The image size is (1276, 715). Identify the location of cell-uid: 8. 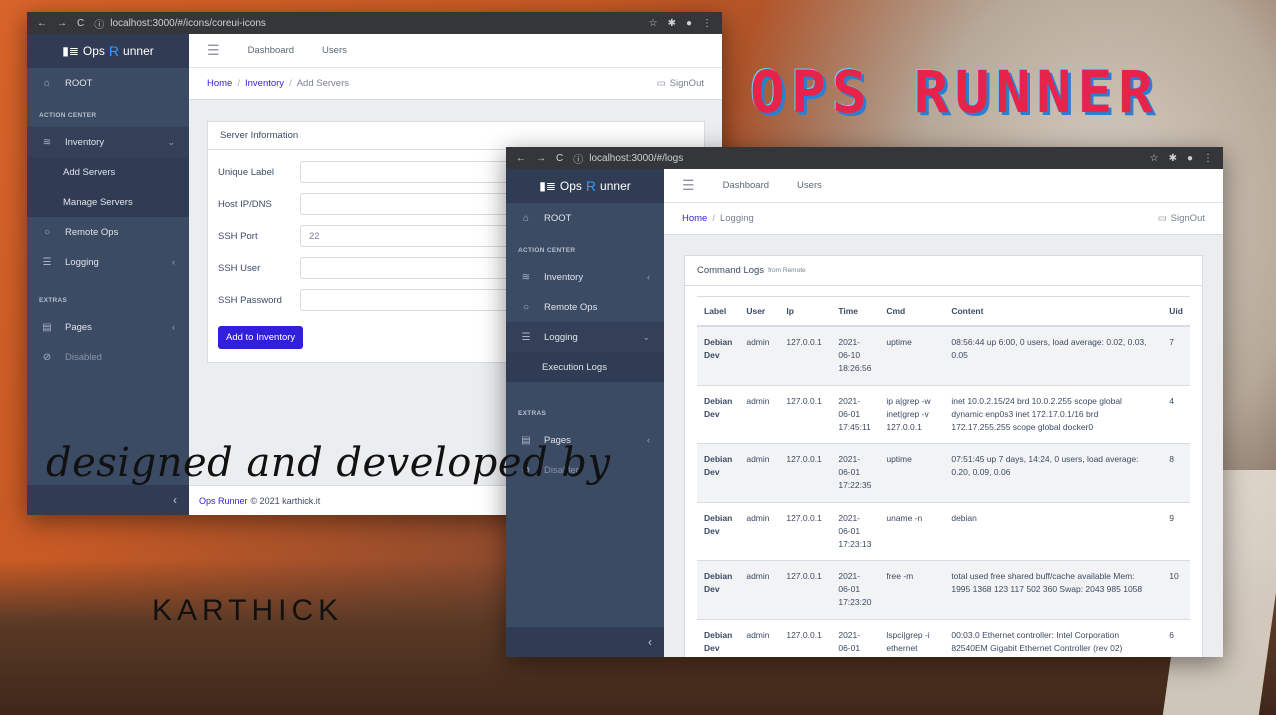
(1176, 473).